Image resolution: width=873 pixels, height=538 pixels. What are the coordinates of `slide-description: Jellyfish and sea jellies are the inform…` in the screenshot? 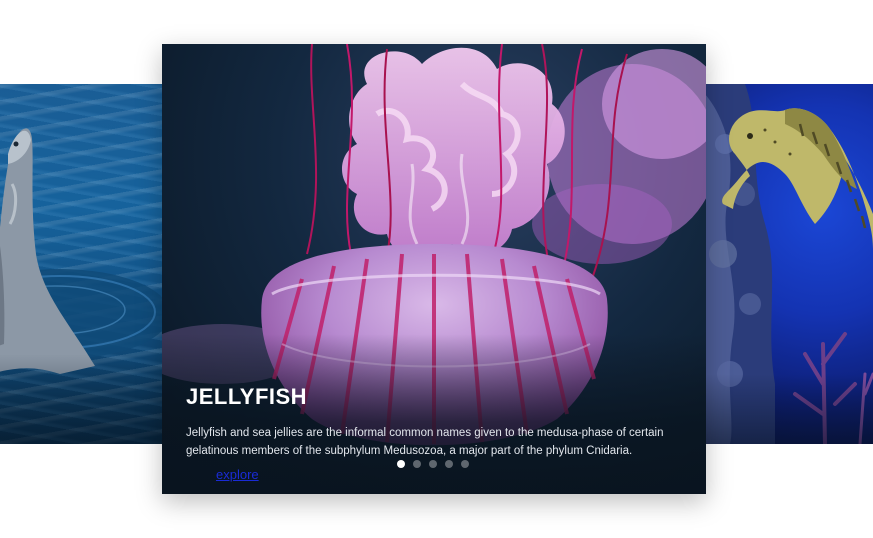 It's located at (425, 442).